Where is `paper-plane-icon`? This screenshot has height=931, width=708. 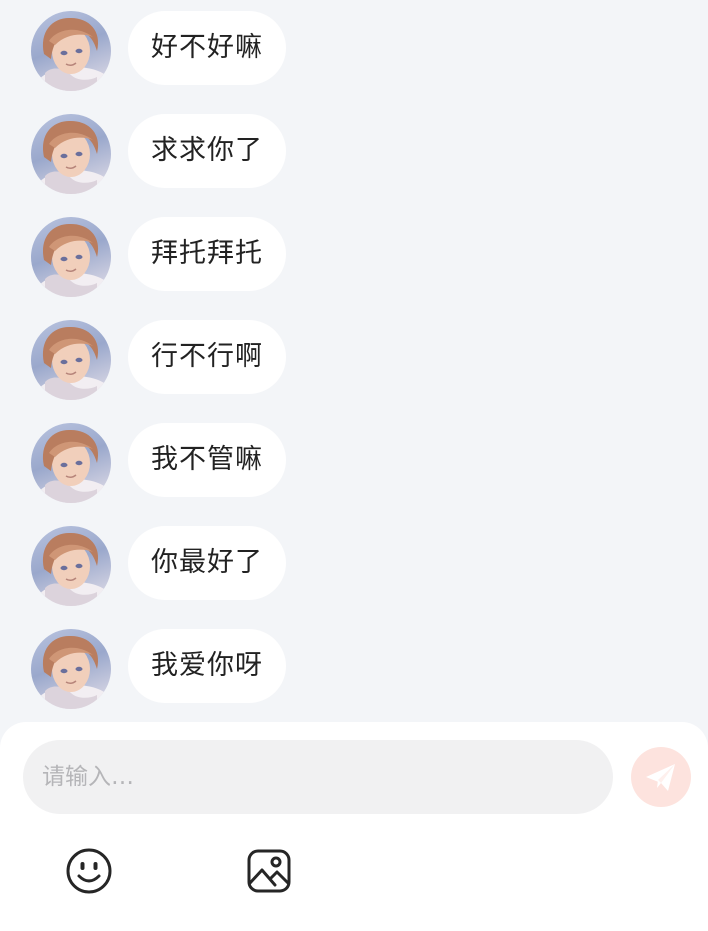 paper-plane-icon is located at coordinates (660, 777).